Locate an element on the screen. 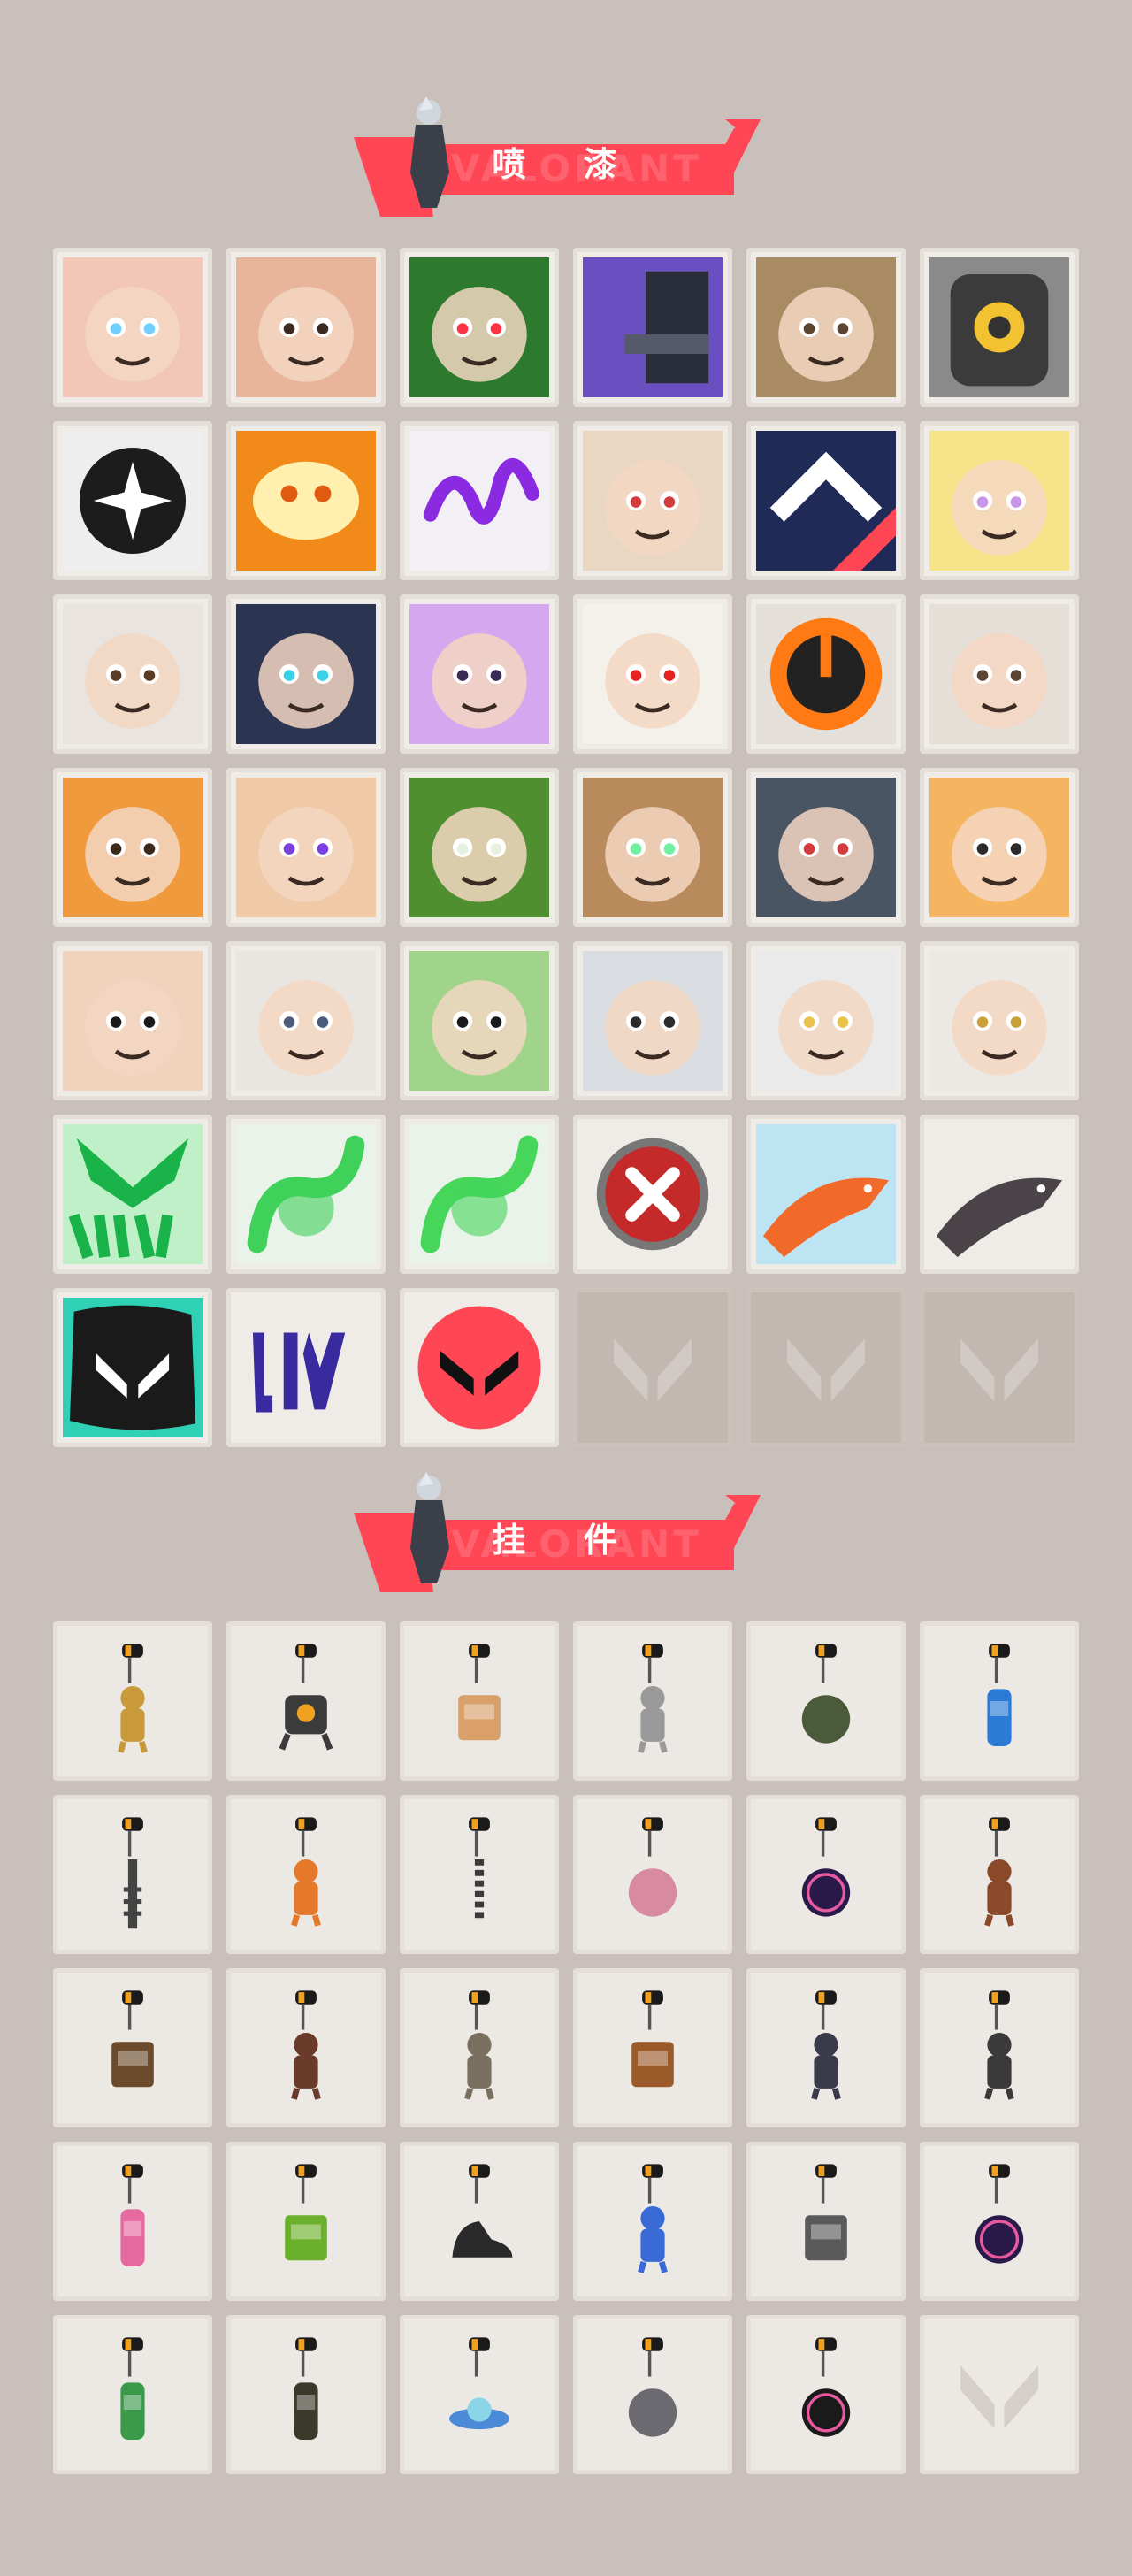 The height and width of the screenshot is (2576, 1132). spray-tile-pixel-agent is located at coordinates (133, 674).